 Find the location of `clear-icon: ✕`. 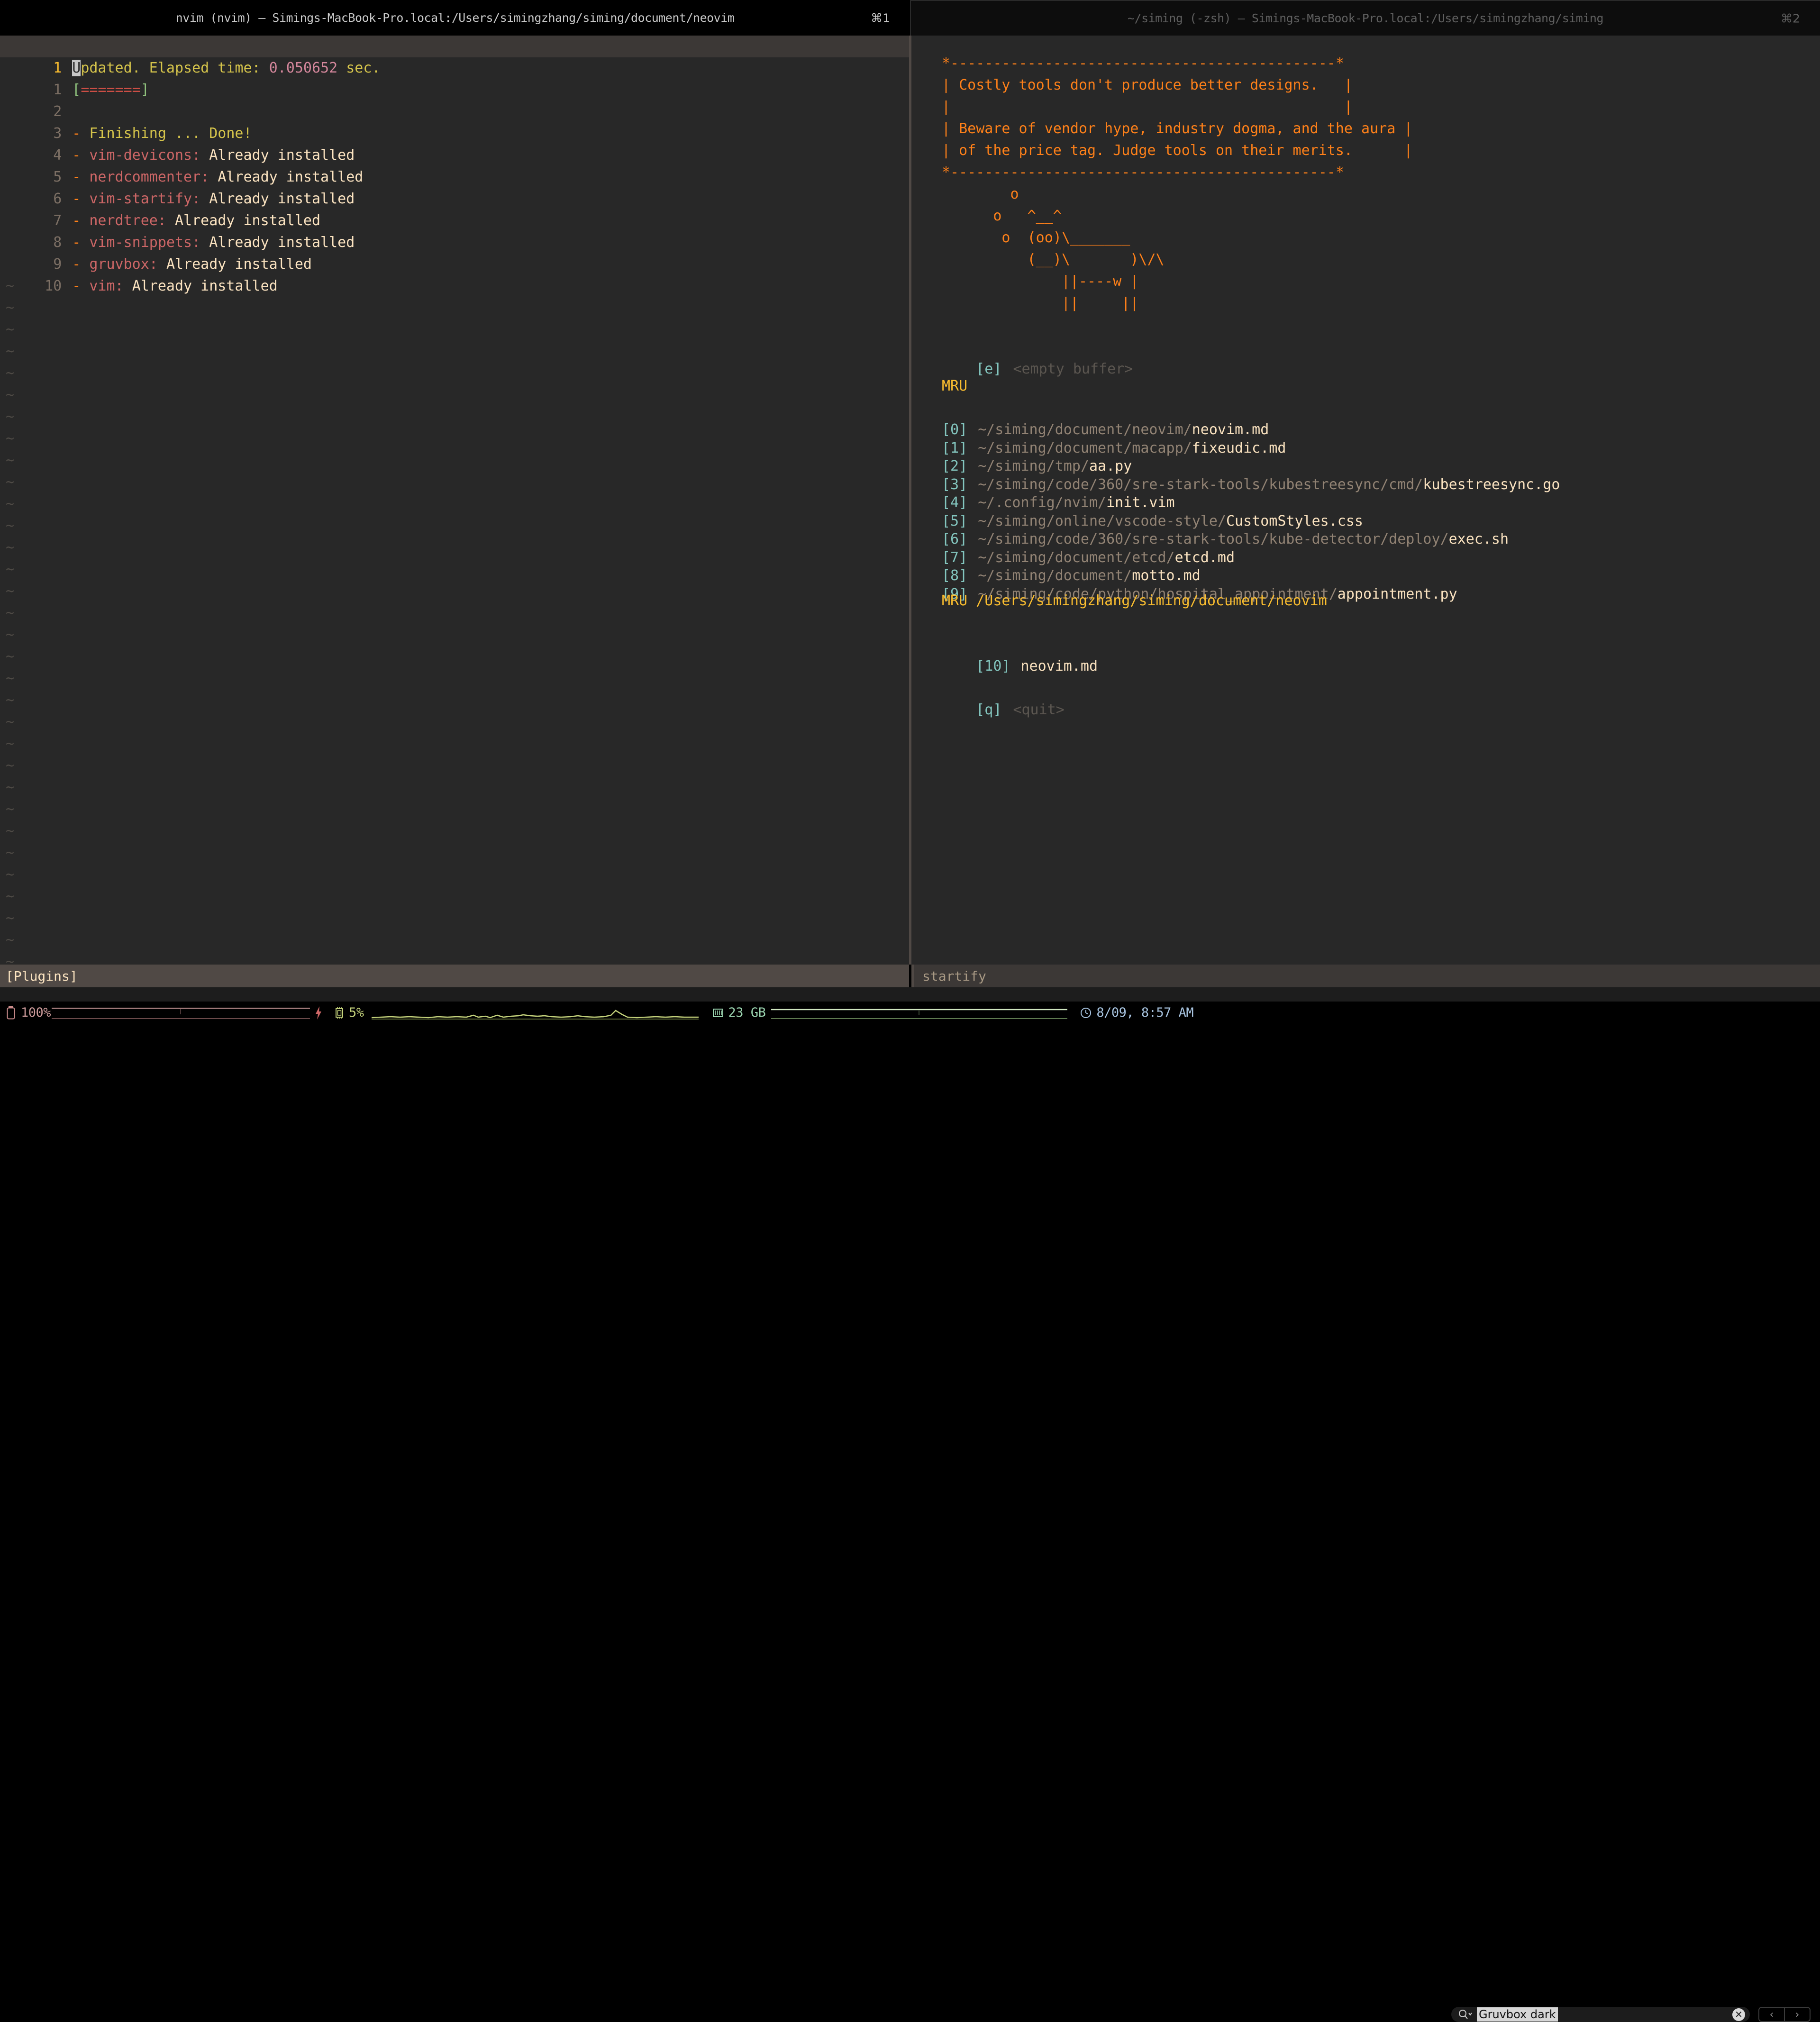

clear-icon: ✕ is located at coordinates (1738, 2014).